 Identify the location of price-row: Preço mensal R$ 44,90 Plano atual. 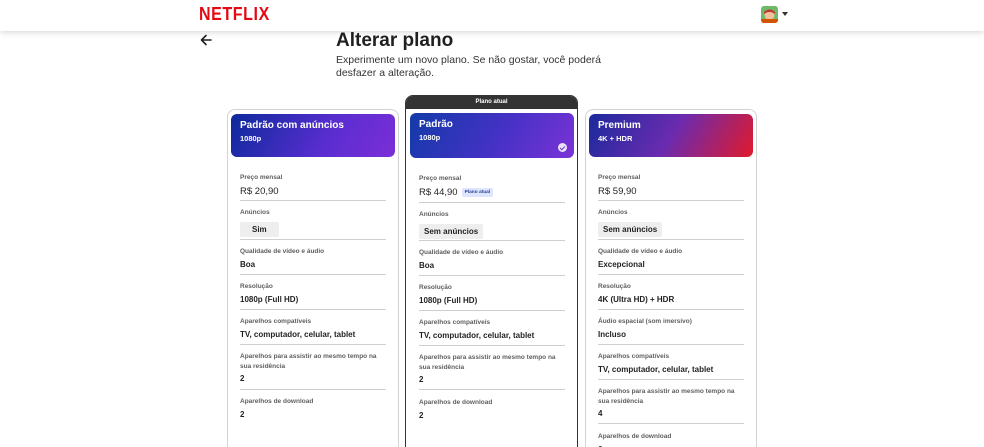
(456, 186).